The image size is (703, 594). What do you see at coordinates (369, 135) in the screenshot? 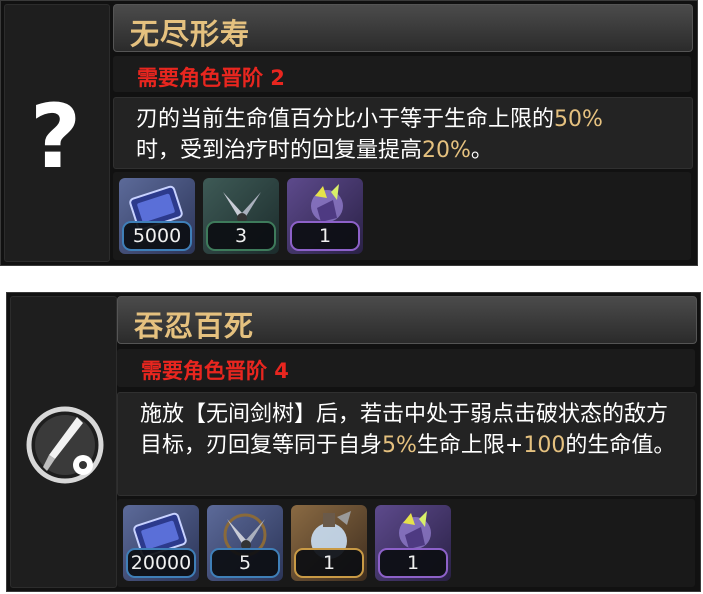
I see `trace-description: 刃的当前生命值百分比小于等于生命上限的50% 时，受到治疗时的回复量提高20%。` at bounding box center [369, 135].